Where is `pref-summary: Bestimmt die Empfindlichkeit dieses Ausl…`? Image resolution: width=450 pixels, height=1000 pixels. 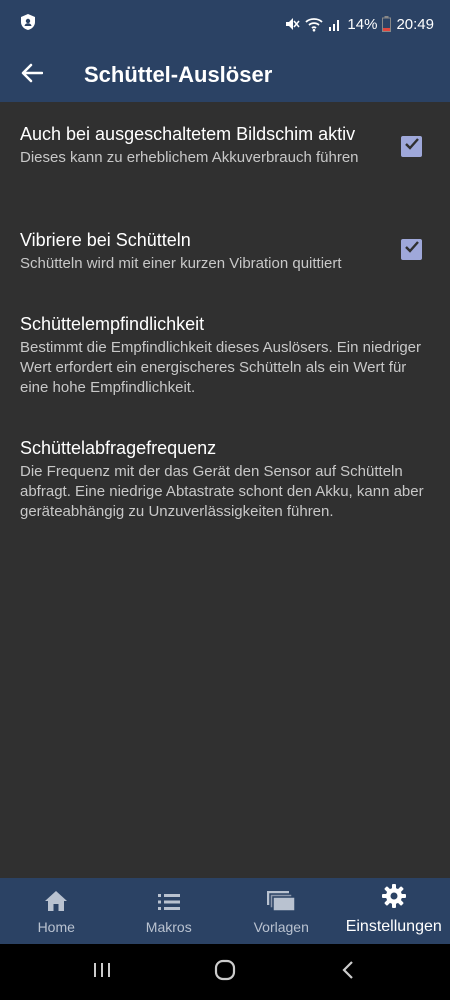 pref-summary: Bestimmt die Empfindlichkeit dieses Ausl… is located at coordinates (221, 367).